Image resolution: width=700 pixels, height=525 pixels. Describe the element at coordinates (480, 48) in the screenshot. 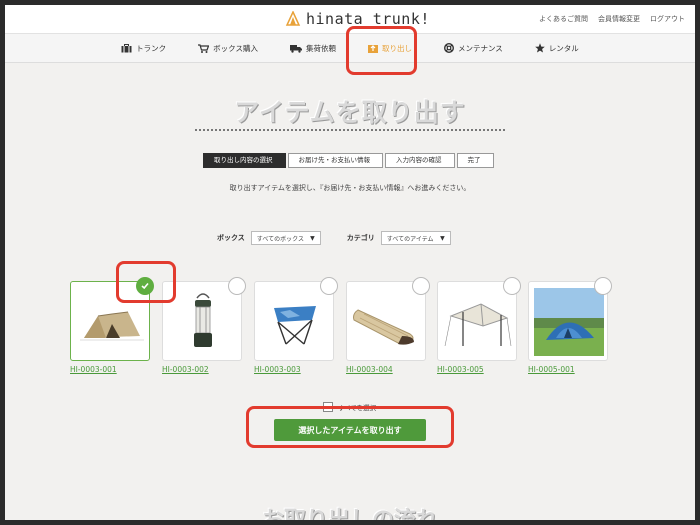

I see `nav-label: メンテナンス` at that location.